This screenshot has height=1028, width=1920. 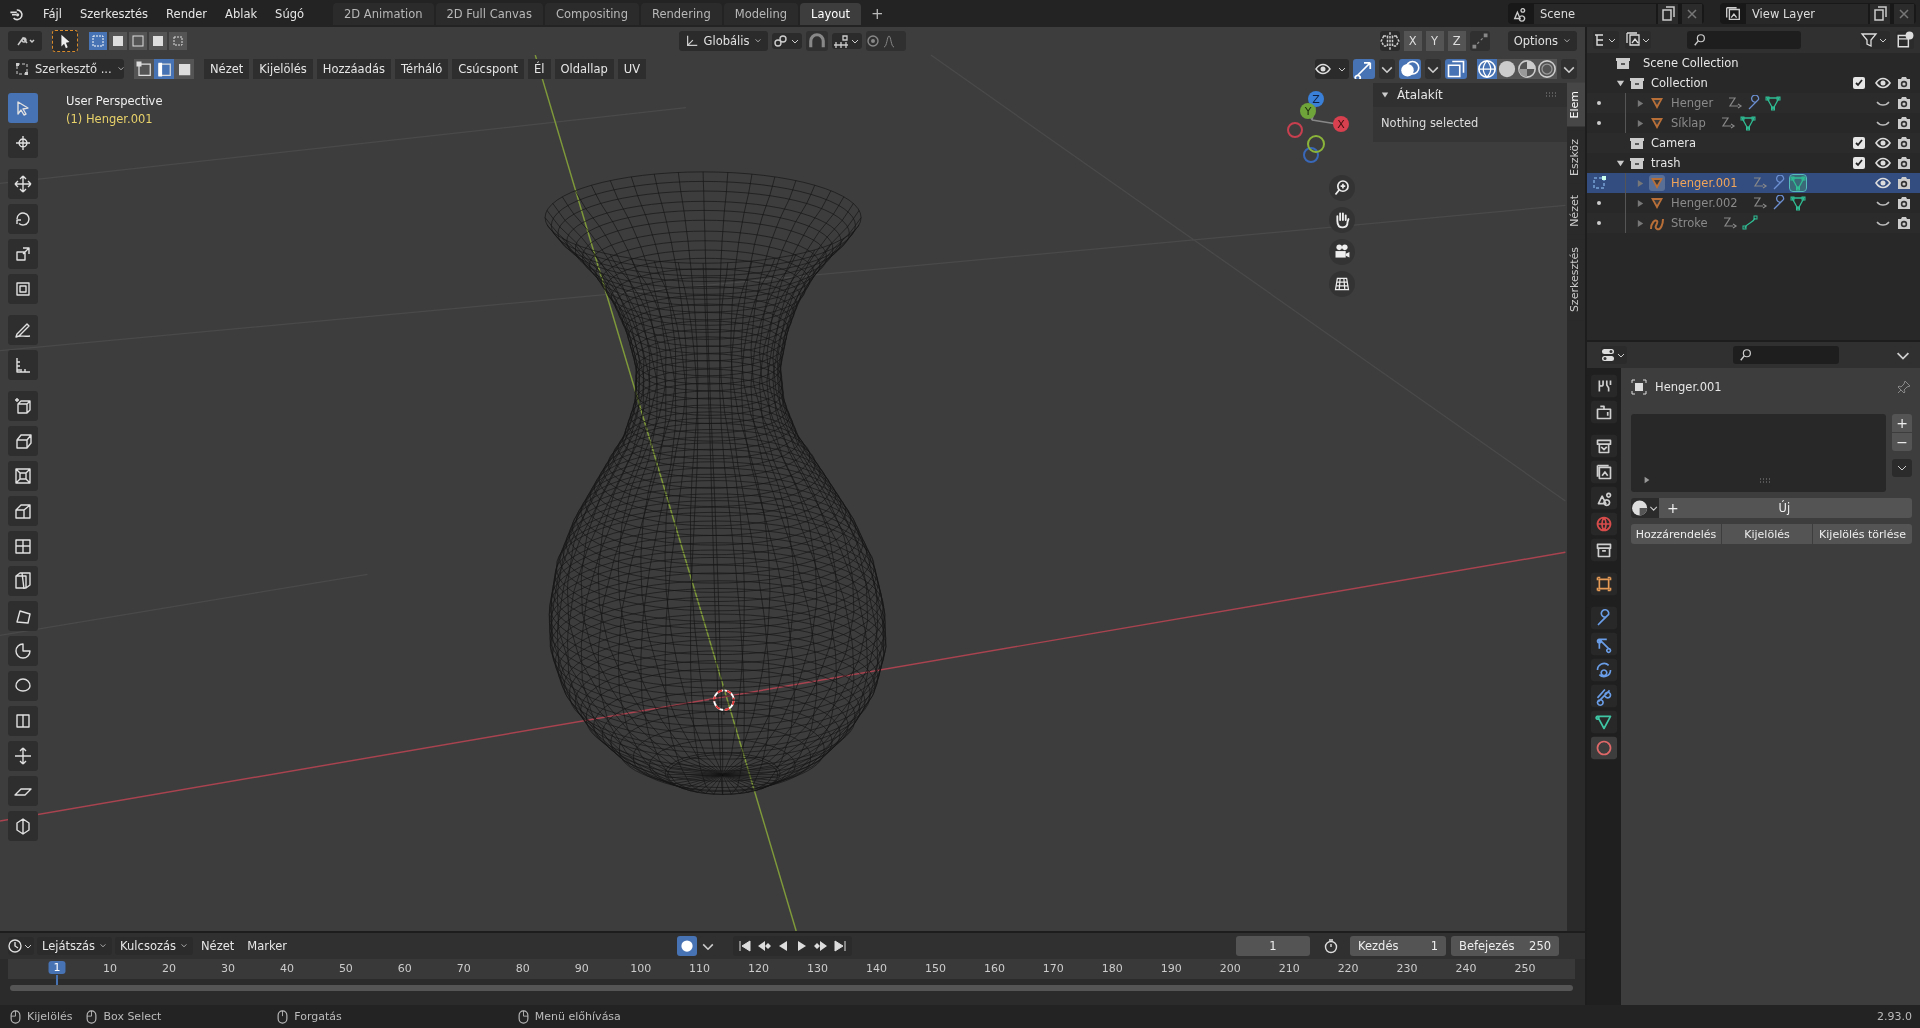 I want to click on menu-item: Render, so click(x=187, y=13).